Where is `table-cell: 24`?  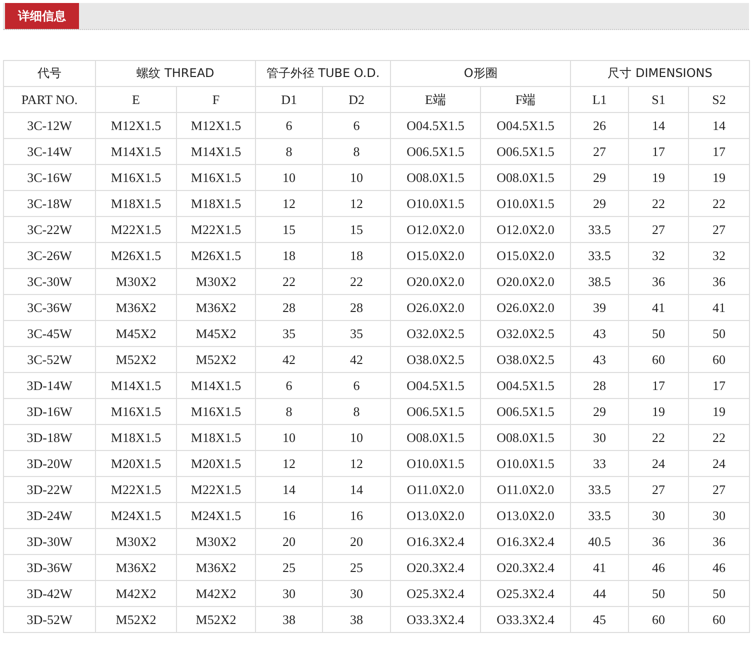
table-cell: 24 is located at coordinates (658, 463).